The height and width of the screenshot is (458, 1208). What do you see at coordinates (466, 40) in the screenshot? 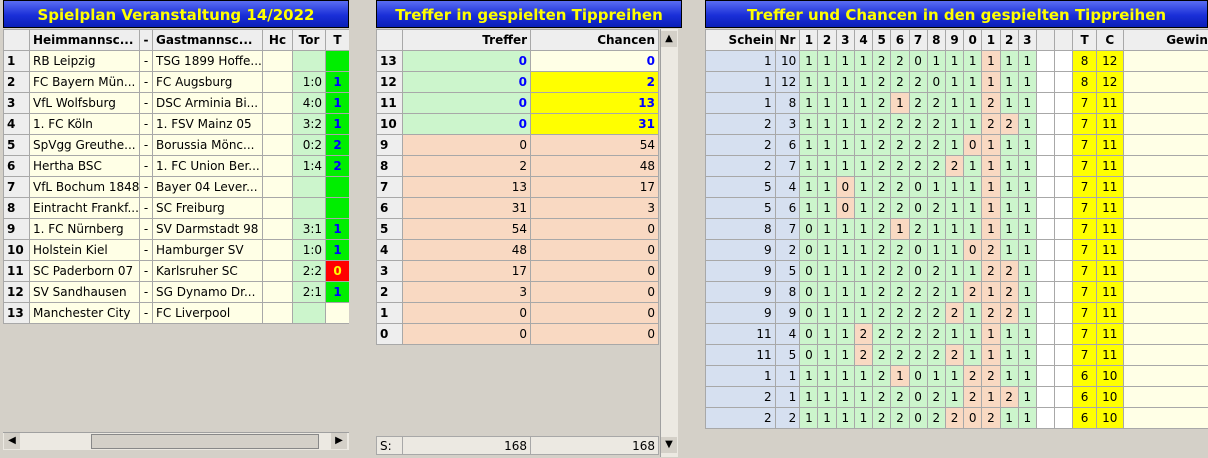
I see `column-header-treffer: Treffer` at bounding box center [466, 40].